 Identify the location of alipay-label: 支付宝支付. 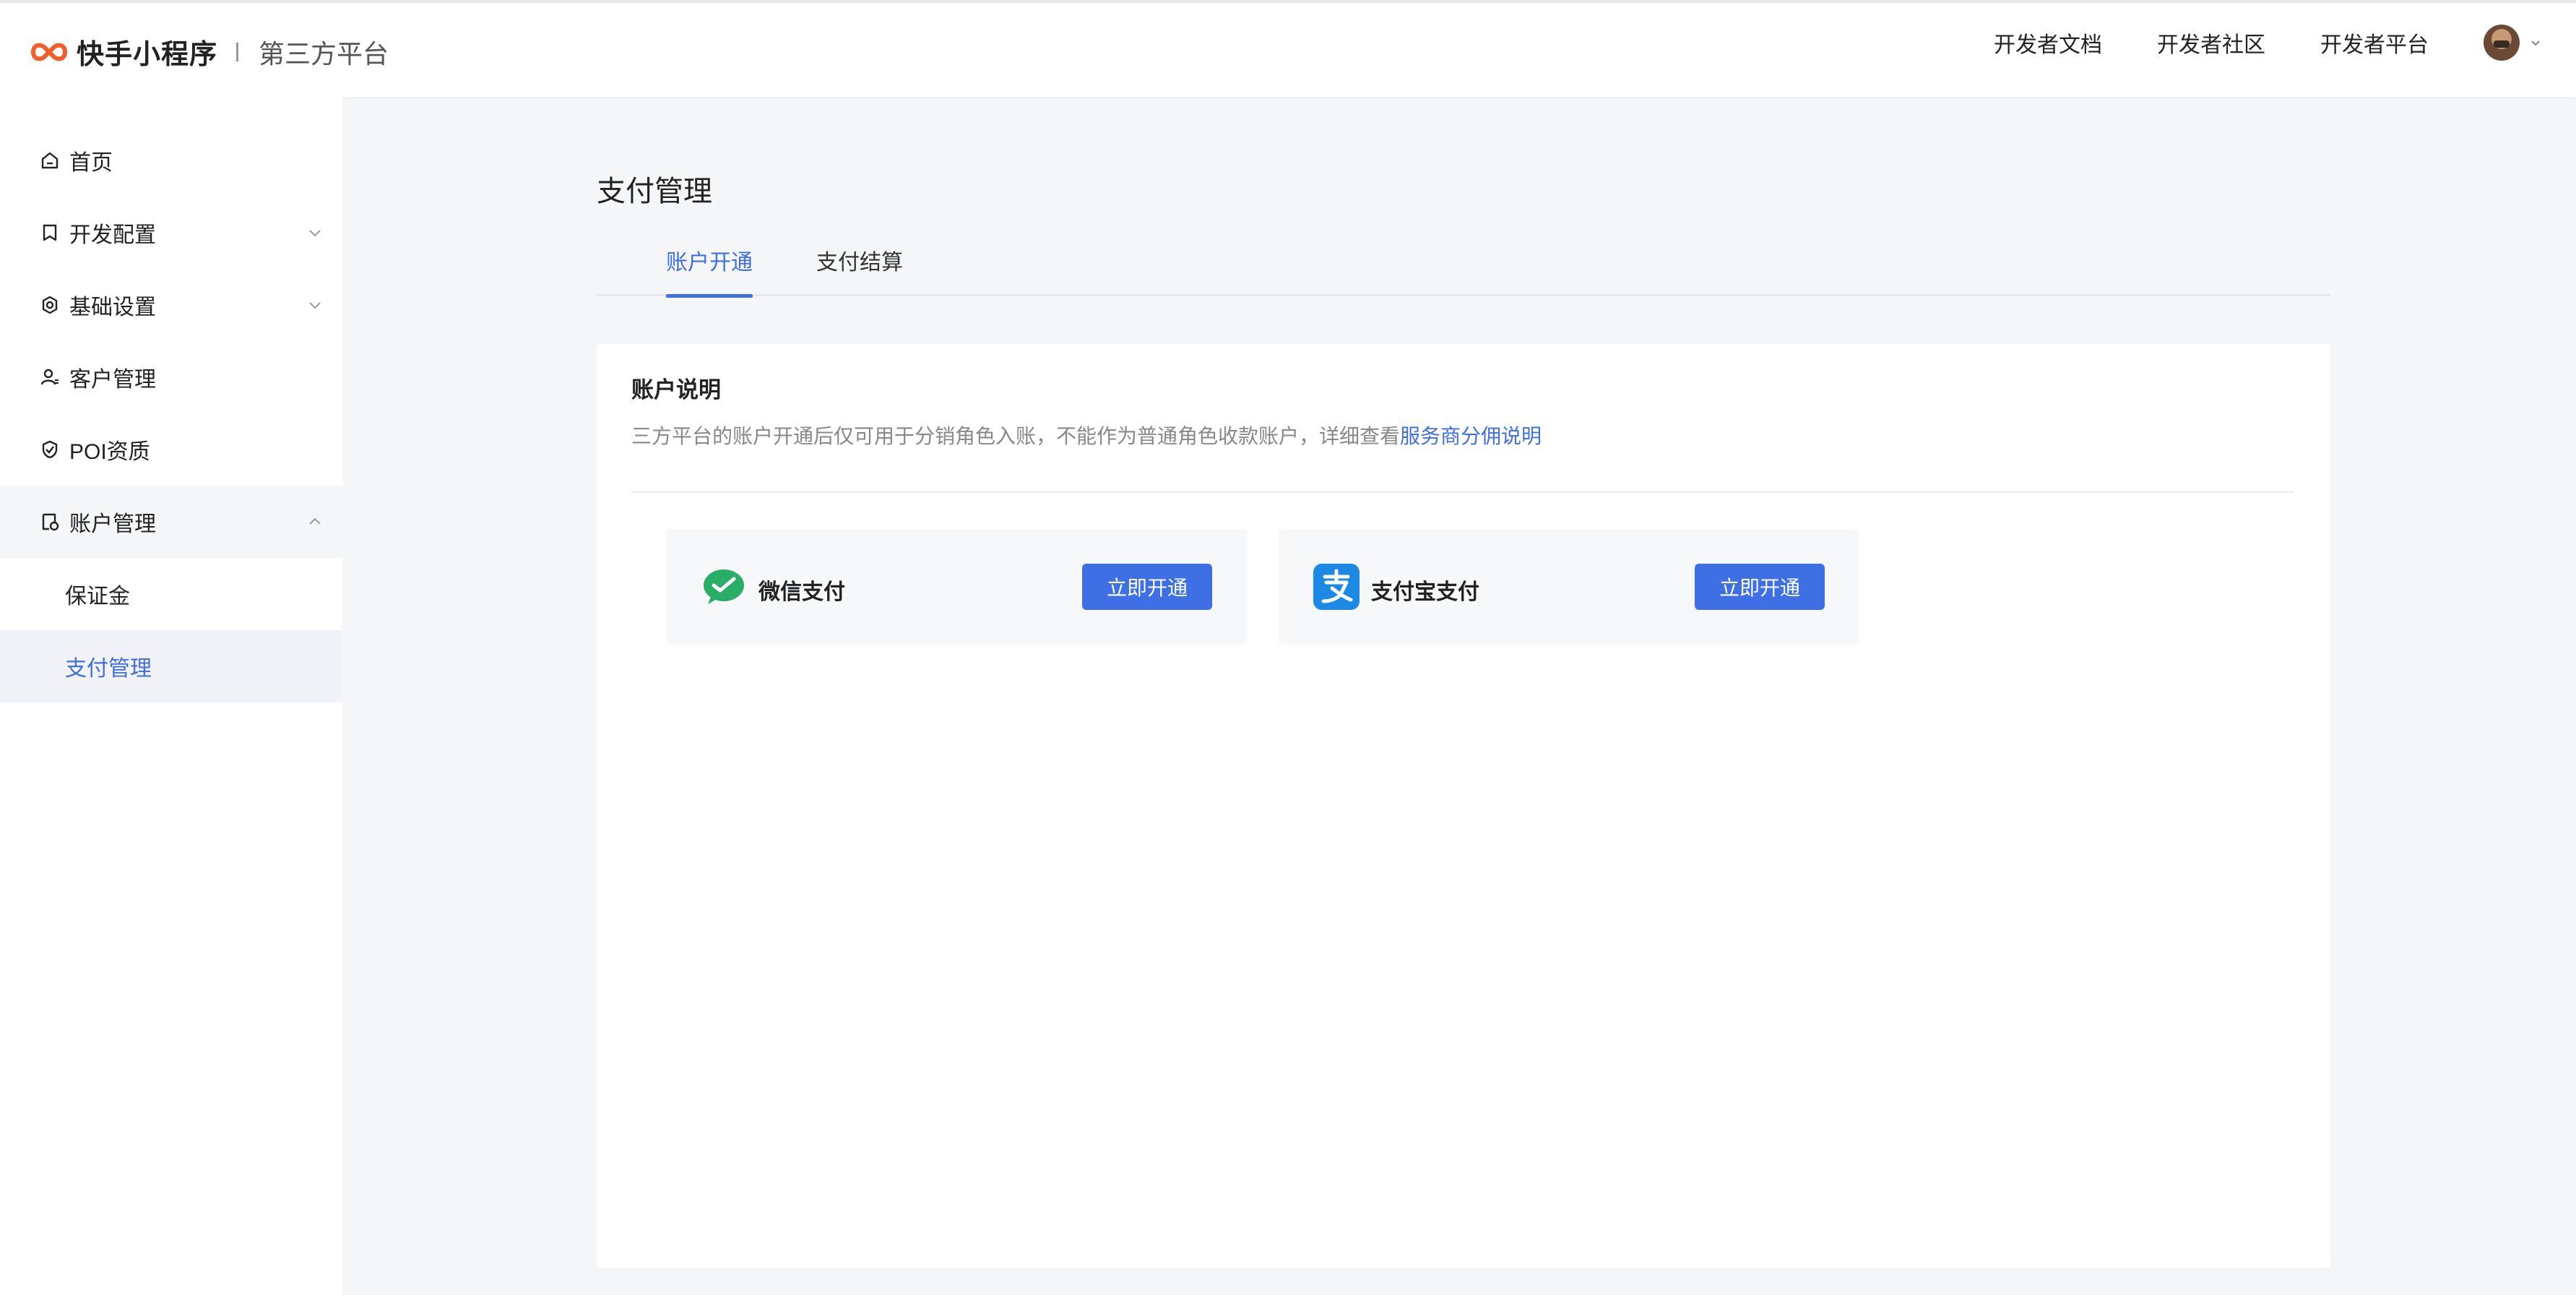
(1425, 592).